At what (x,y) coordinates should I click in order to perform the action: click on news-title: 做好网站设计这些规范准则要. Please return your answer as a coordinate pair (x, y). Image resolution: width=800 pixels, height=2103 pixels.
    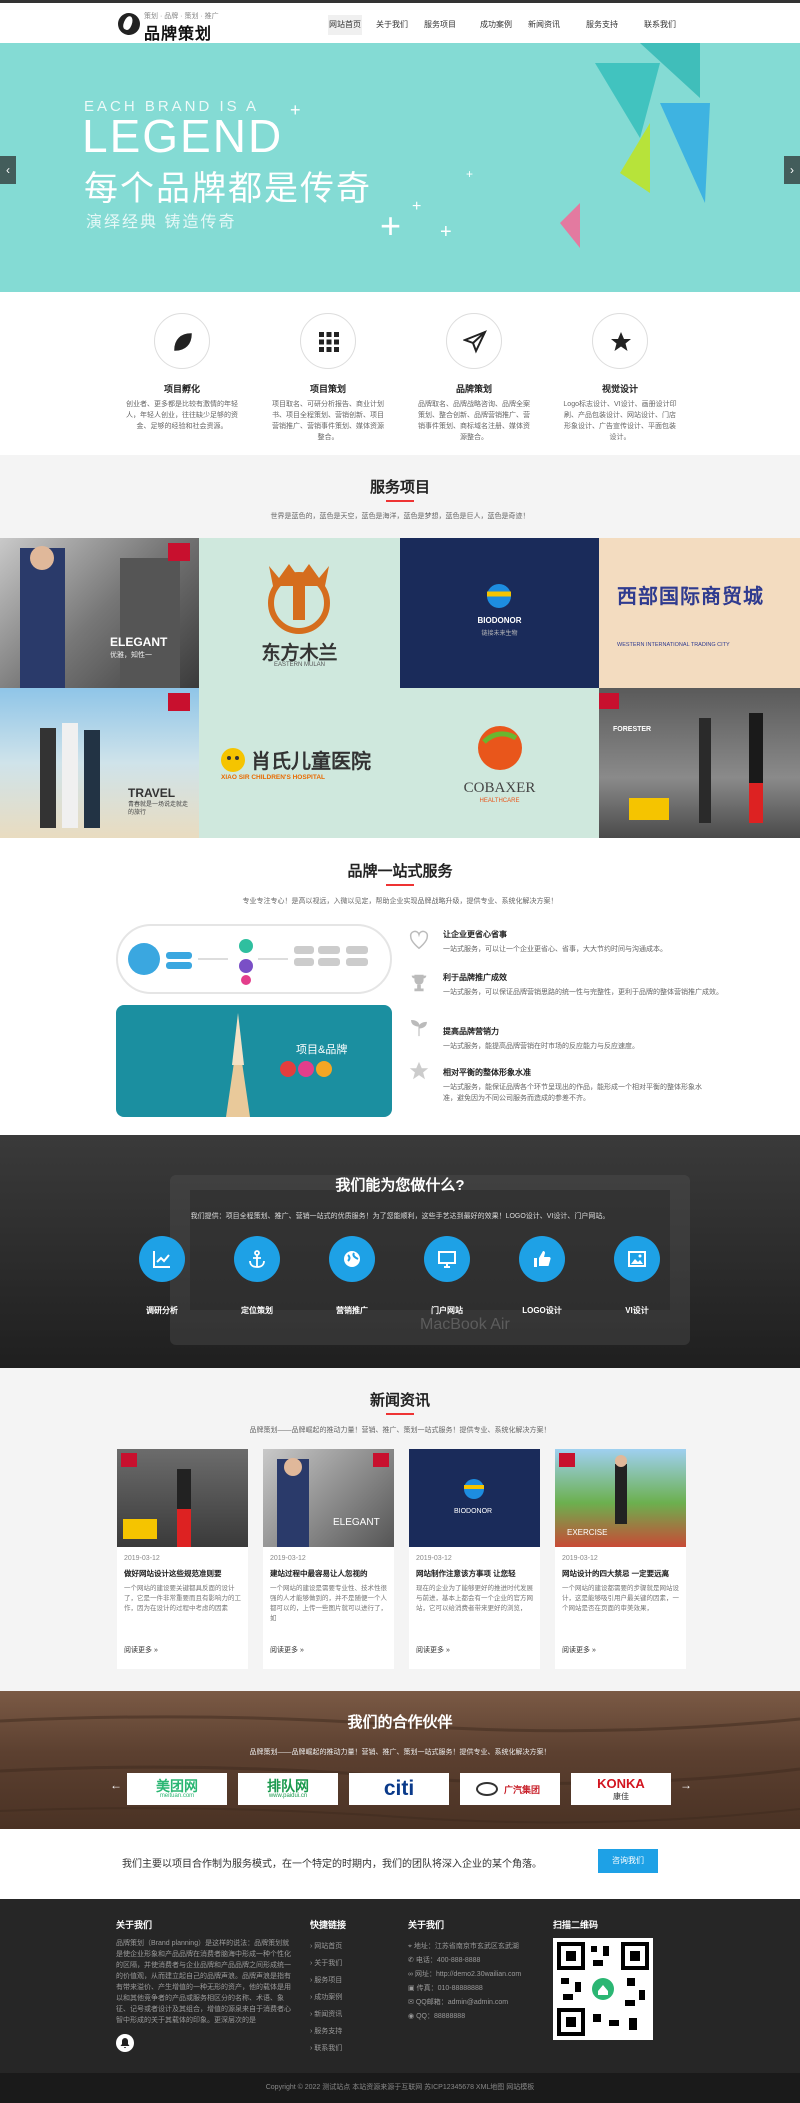
    Looking at the image, I should click on (182, 1573).